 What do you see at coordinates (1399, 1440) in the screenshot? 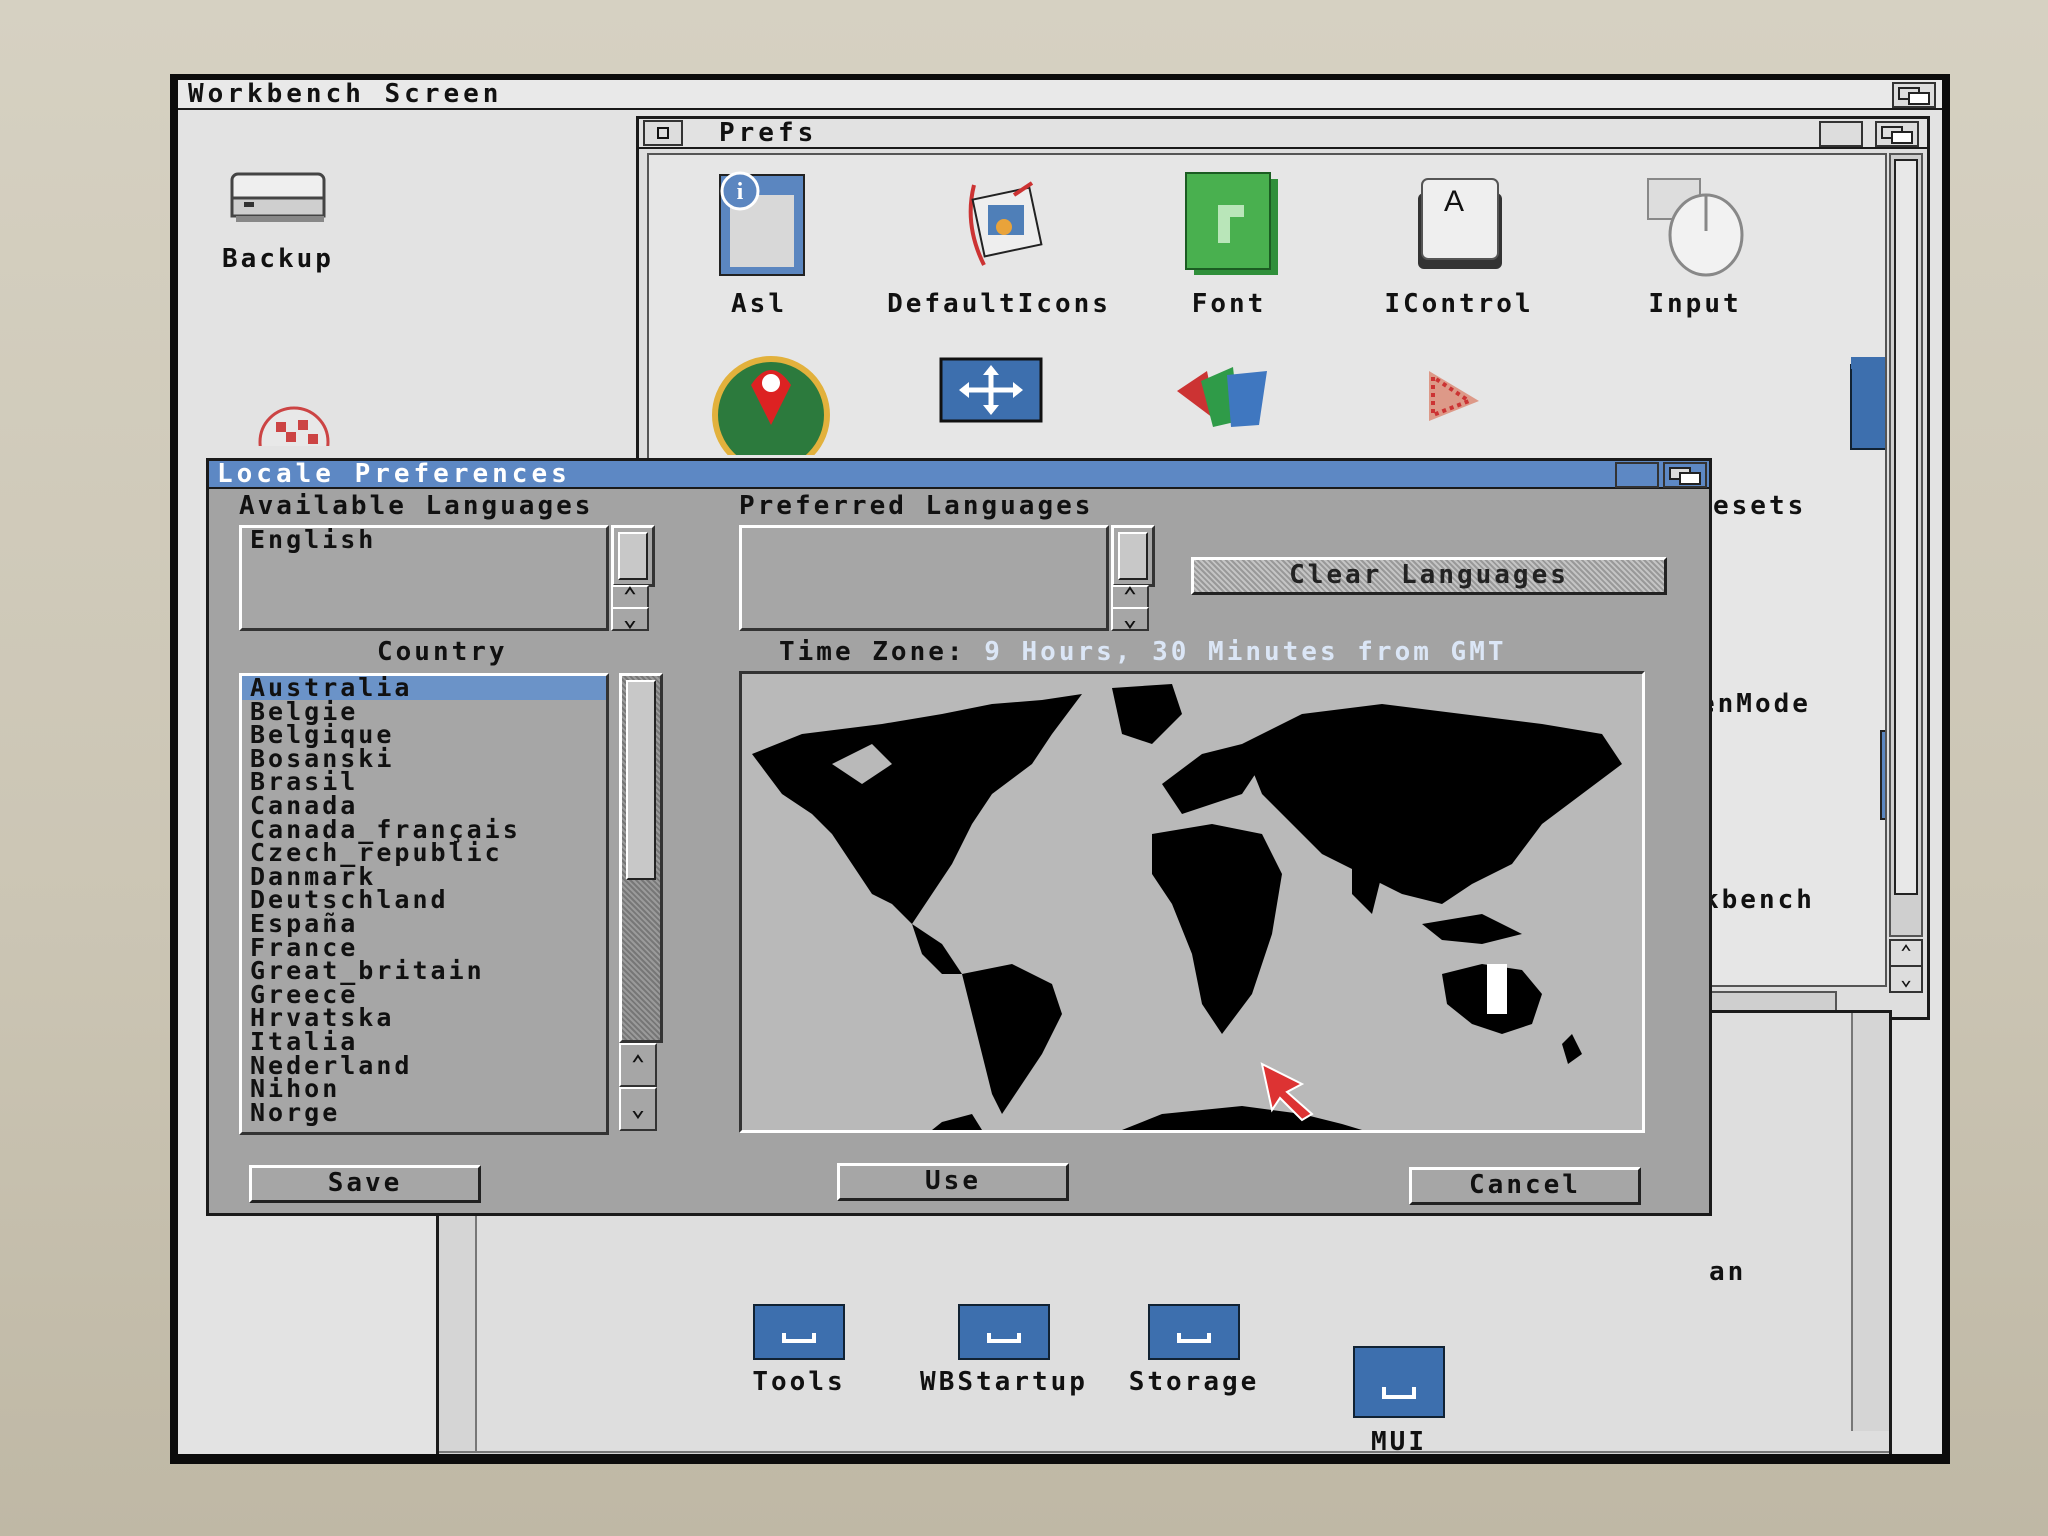
I see `drawer-label: MUI` at bounding box center [1399, 1440].